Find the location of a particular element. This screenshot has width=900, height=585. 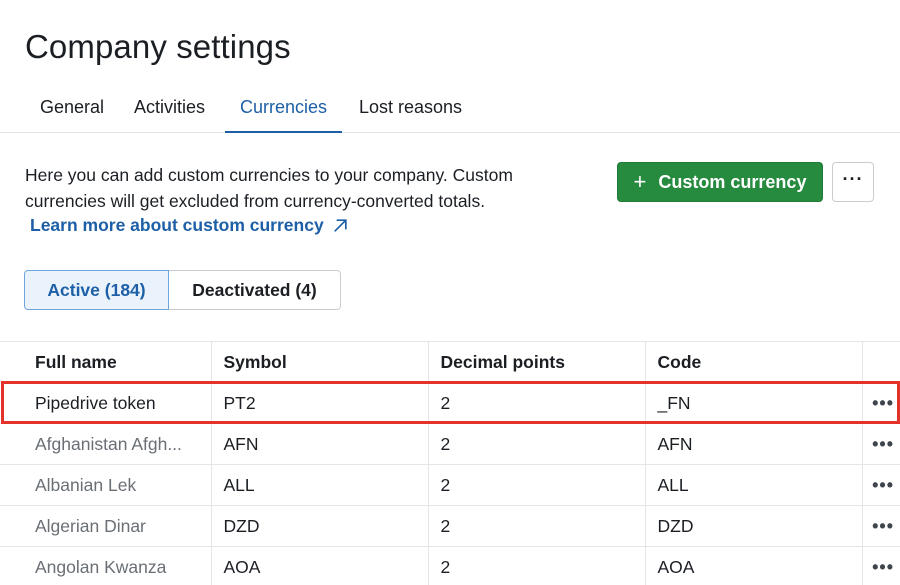

tab-activities: Activities is located at coordinates (169, 108).